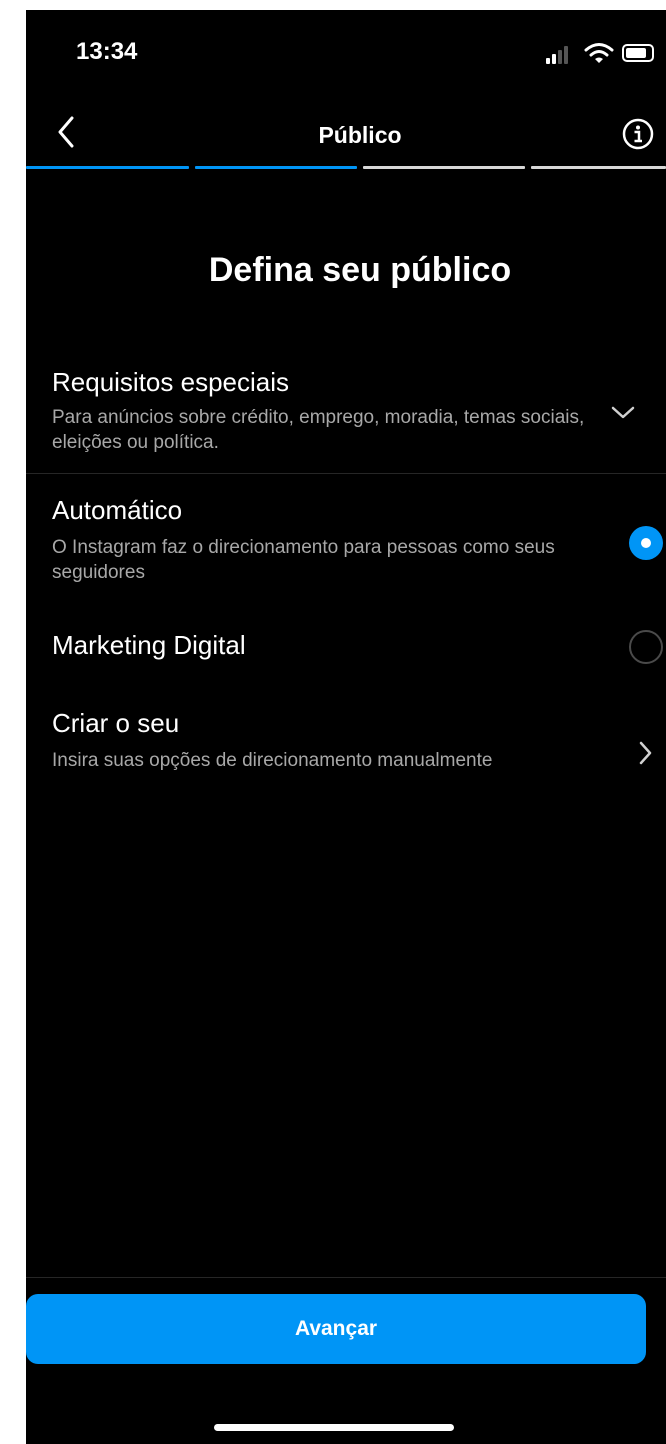  I want to click on chevron-down-icon, so click(623, 412).